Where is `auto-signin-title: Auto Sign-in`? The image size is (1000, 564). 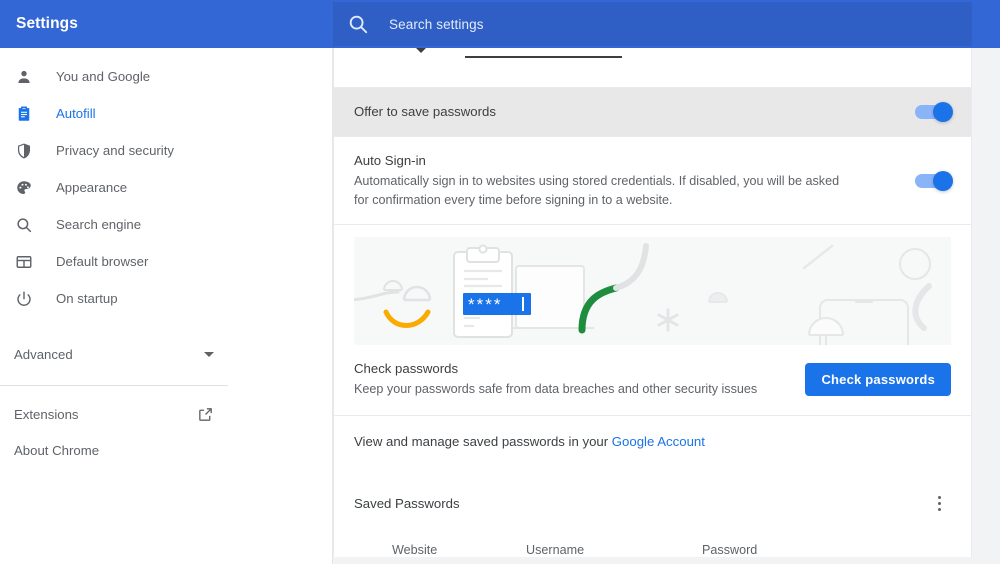 auto-signin-title: Auto Sign-in is located at coordinates (390, 160).